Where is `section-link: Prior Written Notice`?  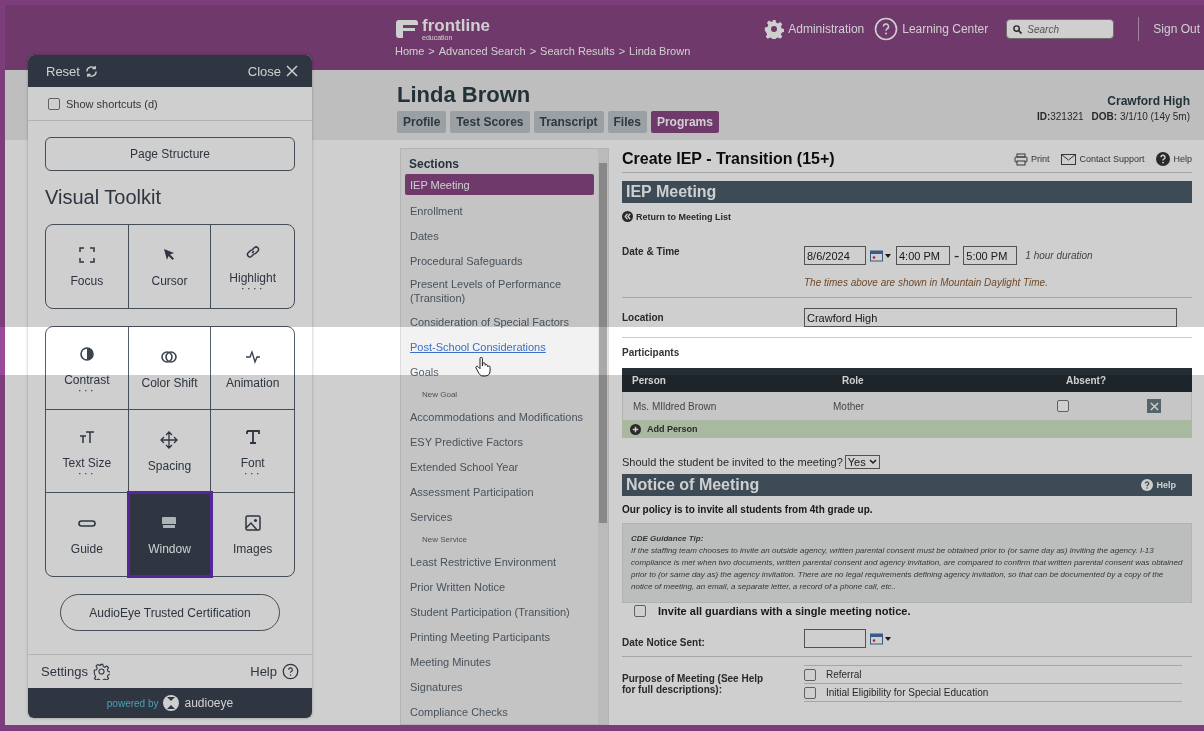 section-link: Prior Written Notice is located at coordinates (499, 586).